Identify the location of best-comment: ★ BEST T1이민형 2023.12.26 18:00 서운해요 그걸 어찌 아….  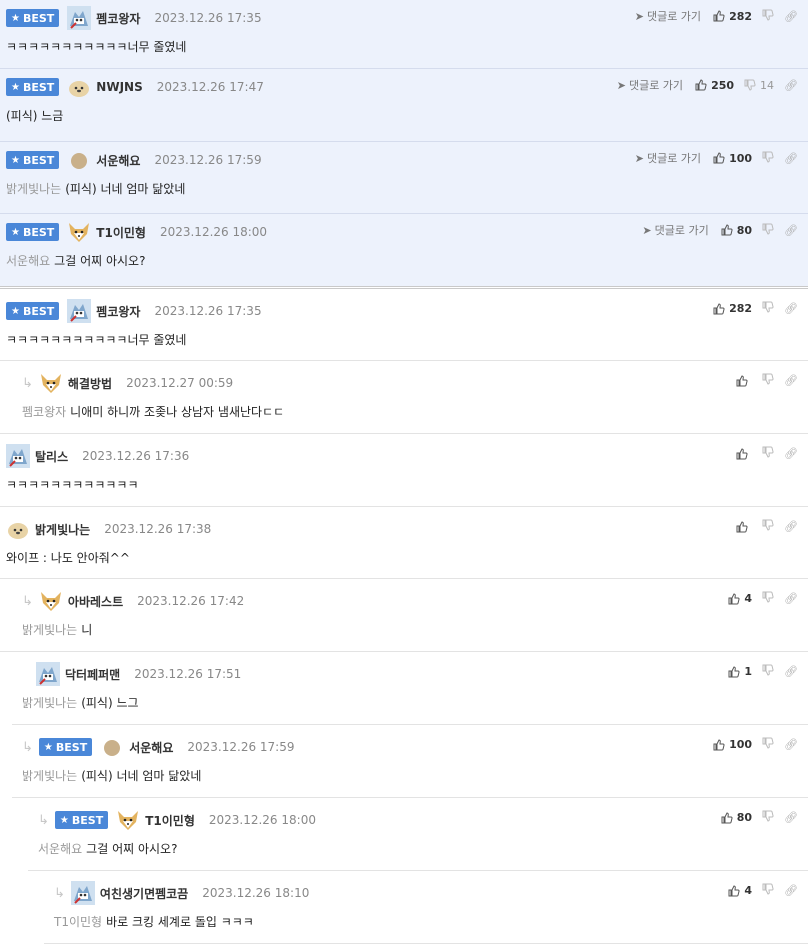
(404, 250).